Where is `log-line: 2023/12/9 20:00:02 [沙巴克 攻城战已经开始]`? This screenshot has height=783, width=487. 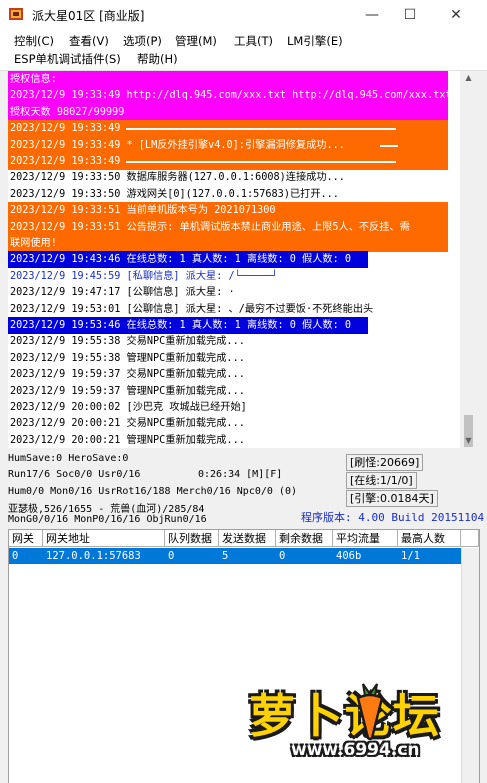
log-line: 2023/12/9 20:00:02 [沙巴克 攻城战已经开始] is located at coordinates (128, 407).